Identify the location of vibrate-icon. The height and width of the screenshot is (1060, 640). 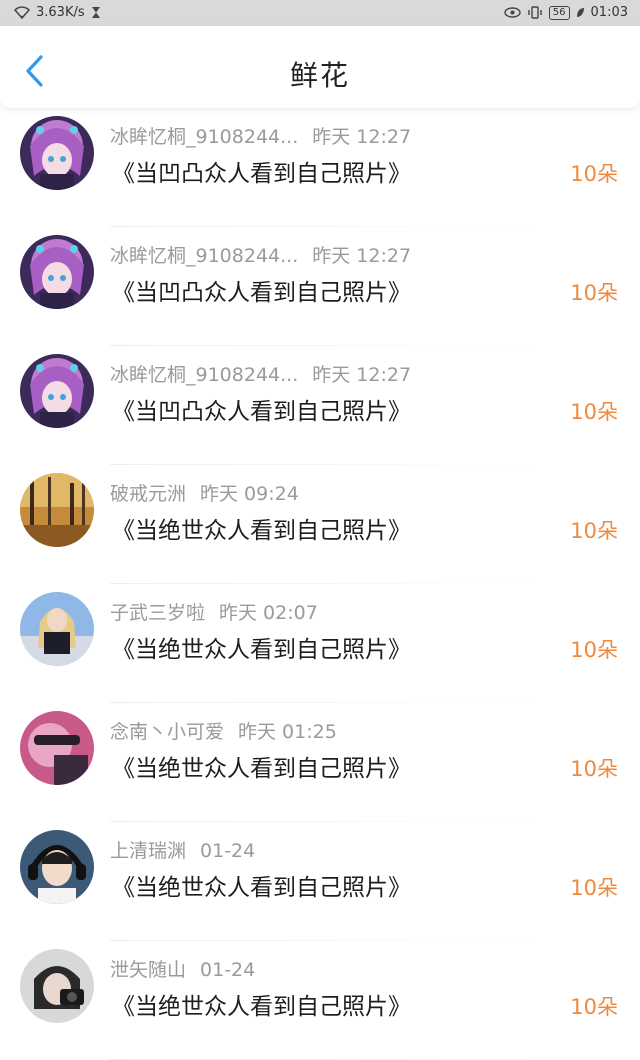
(535, 12).